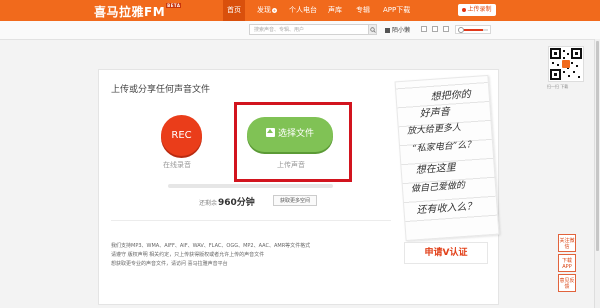 The width and height of the screenshot is (600, 308). What do you see at coordinates (161, 90) in the screenshot?
I see `page-title: 上传或分享任何声音文件` at bounding box center [161, 90].